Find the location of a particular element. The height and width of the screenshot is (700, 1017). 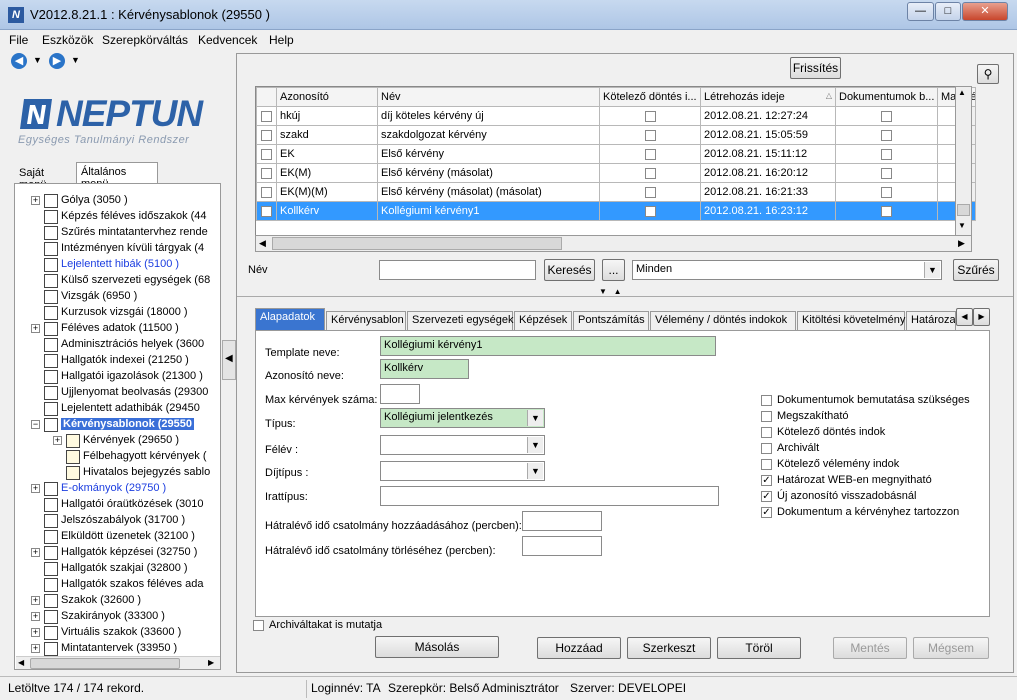

filter-select: Minden ▼ is located at coordinates (787, 270).